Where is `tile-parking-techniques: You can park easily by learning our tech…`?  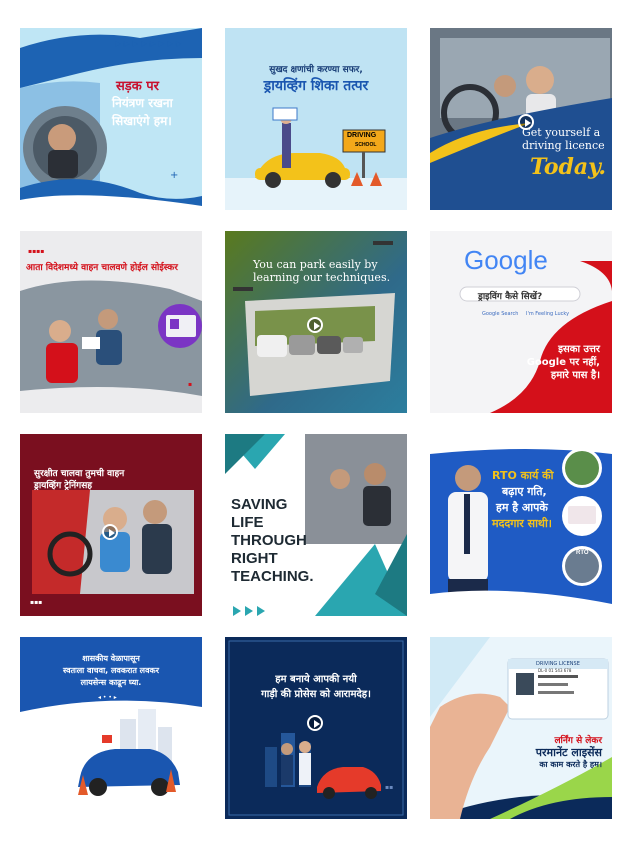
tile-parking-techniques: You can park easily by learning our tech… is located at coordinates (316, 322).